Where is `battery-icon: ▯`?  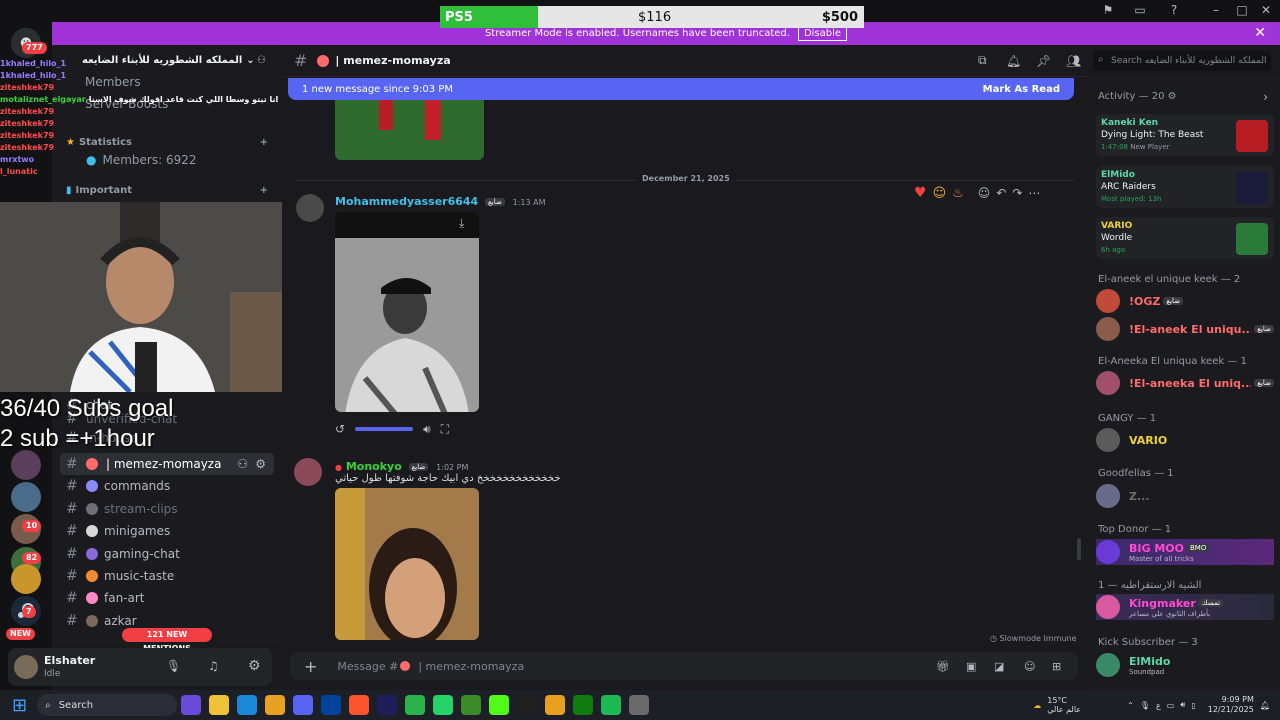
battery-icon: ▯ is located at coordinates (1193, 705).